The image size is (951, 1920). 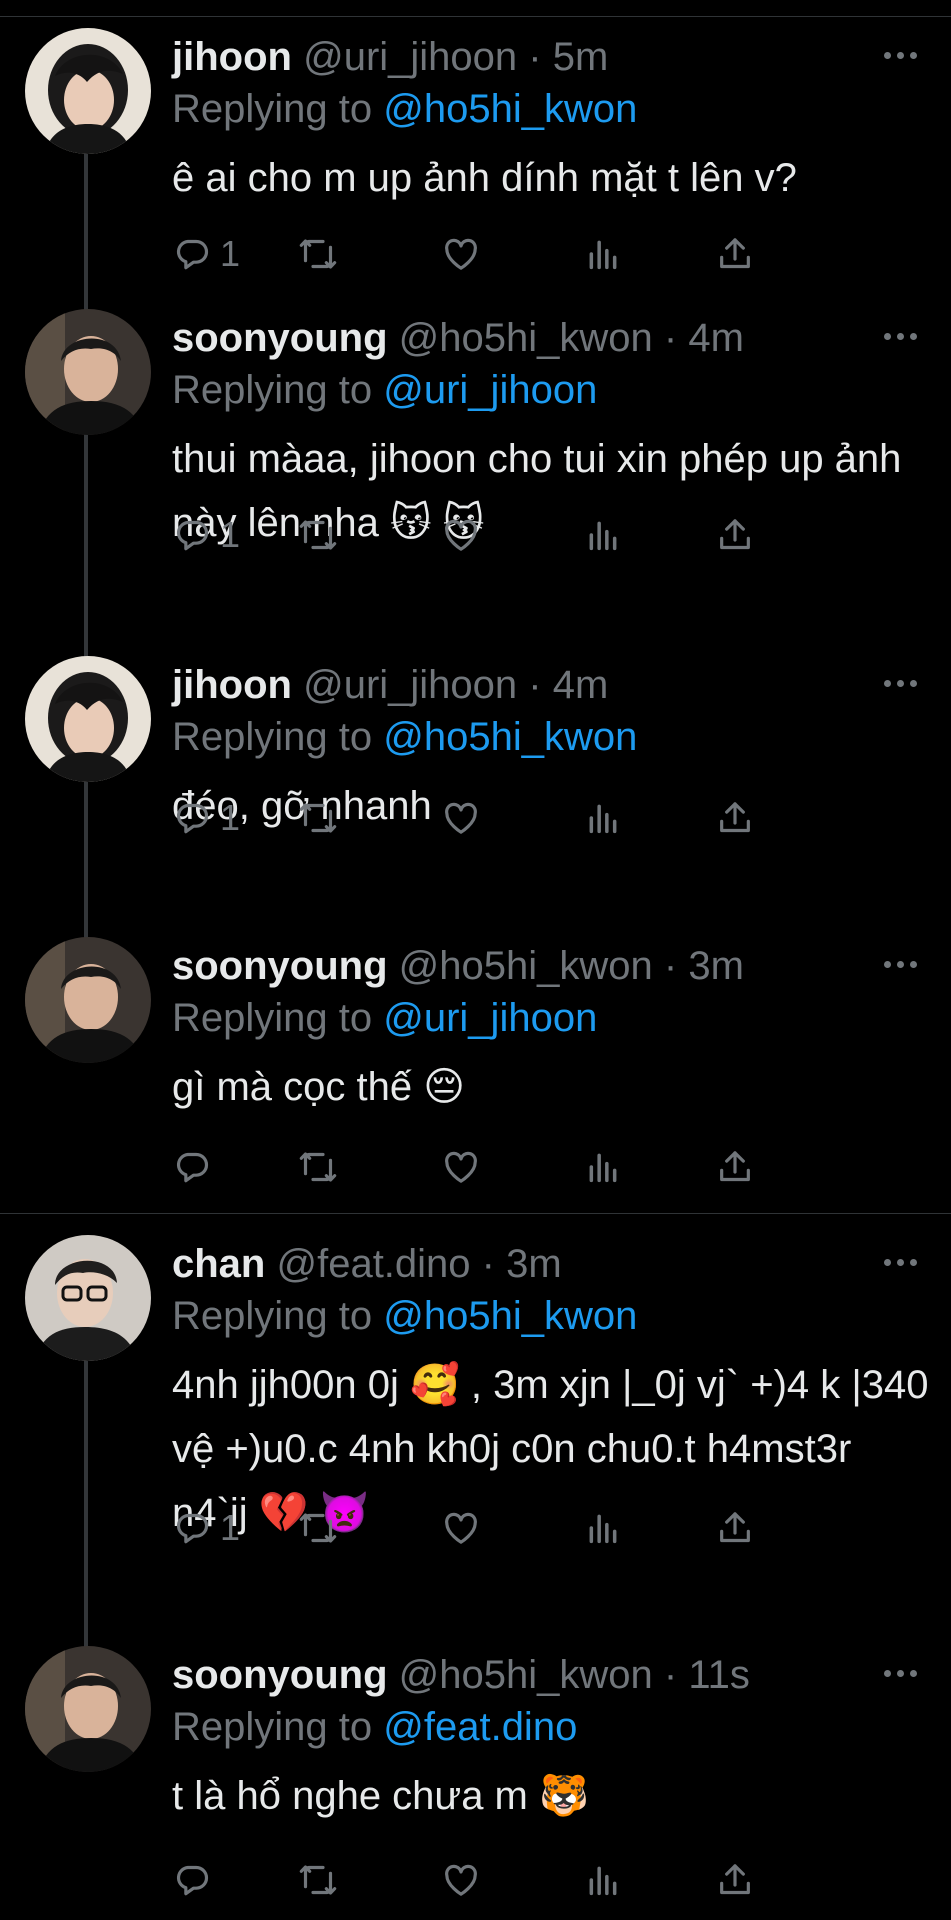 What do you see at coordinates (502, 818) in the screenshot?
I see `action-bar: 1` at bounding box center [502, 818].